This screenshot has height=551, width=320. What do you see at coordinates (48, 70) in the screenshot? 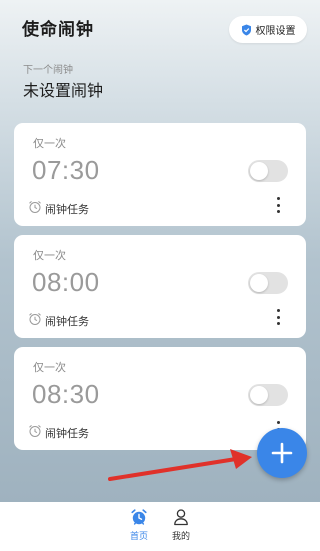
I see `next-alarm-label: 下一个闹钟` at bounding box center [48, 70].